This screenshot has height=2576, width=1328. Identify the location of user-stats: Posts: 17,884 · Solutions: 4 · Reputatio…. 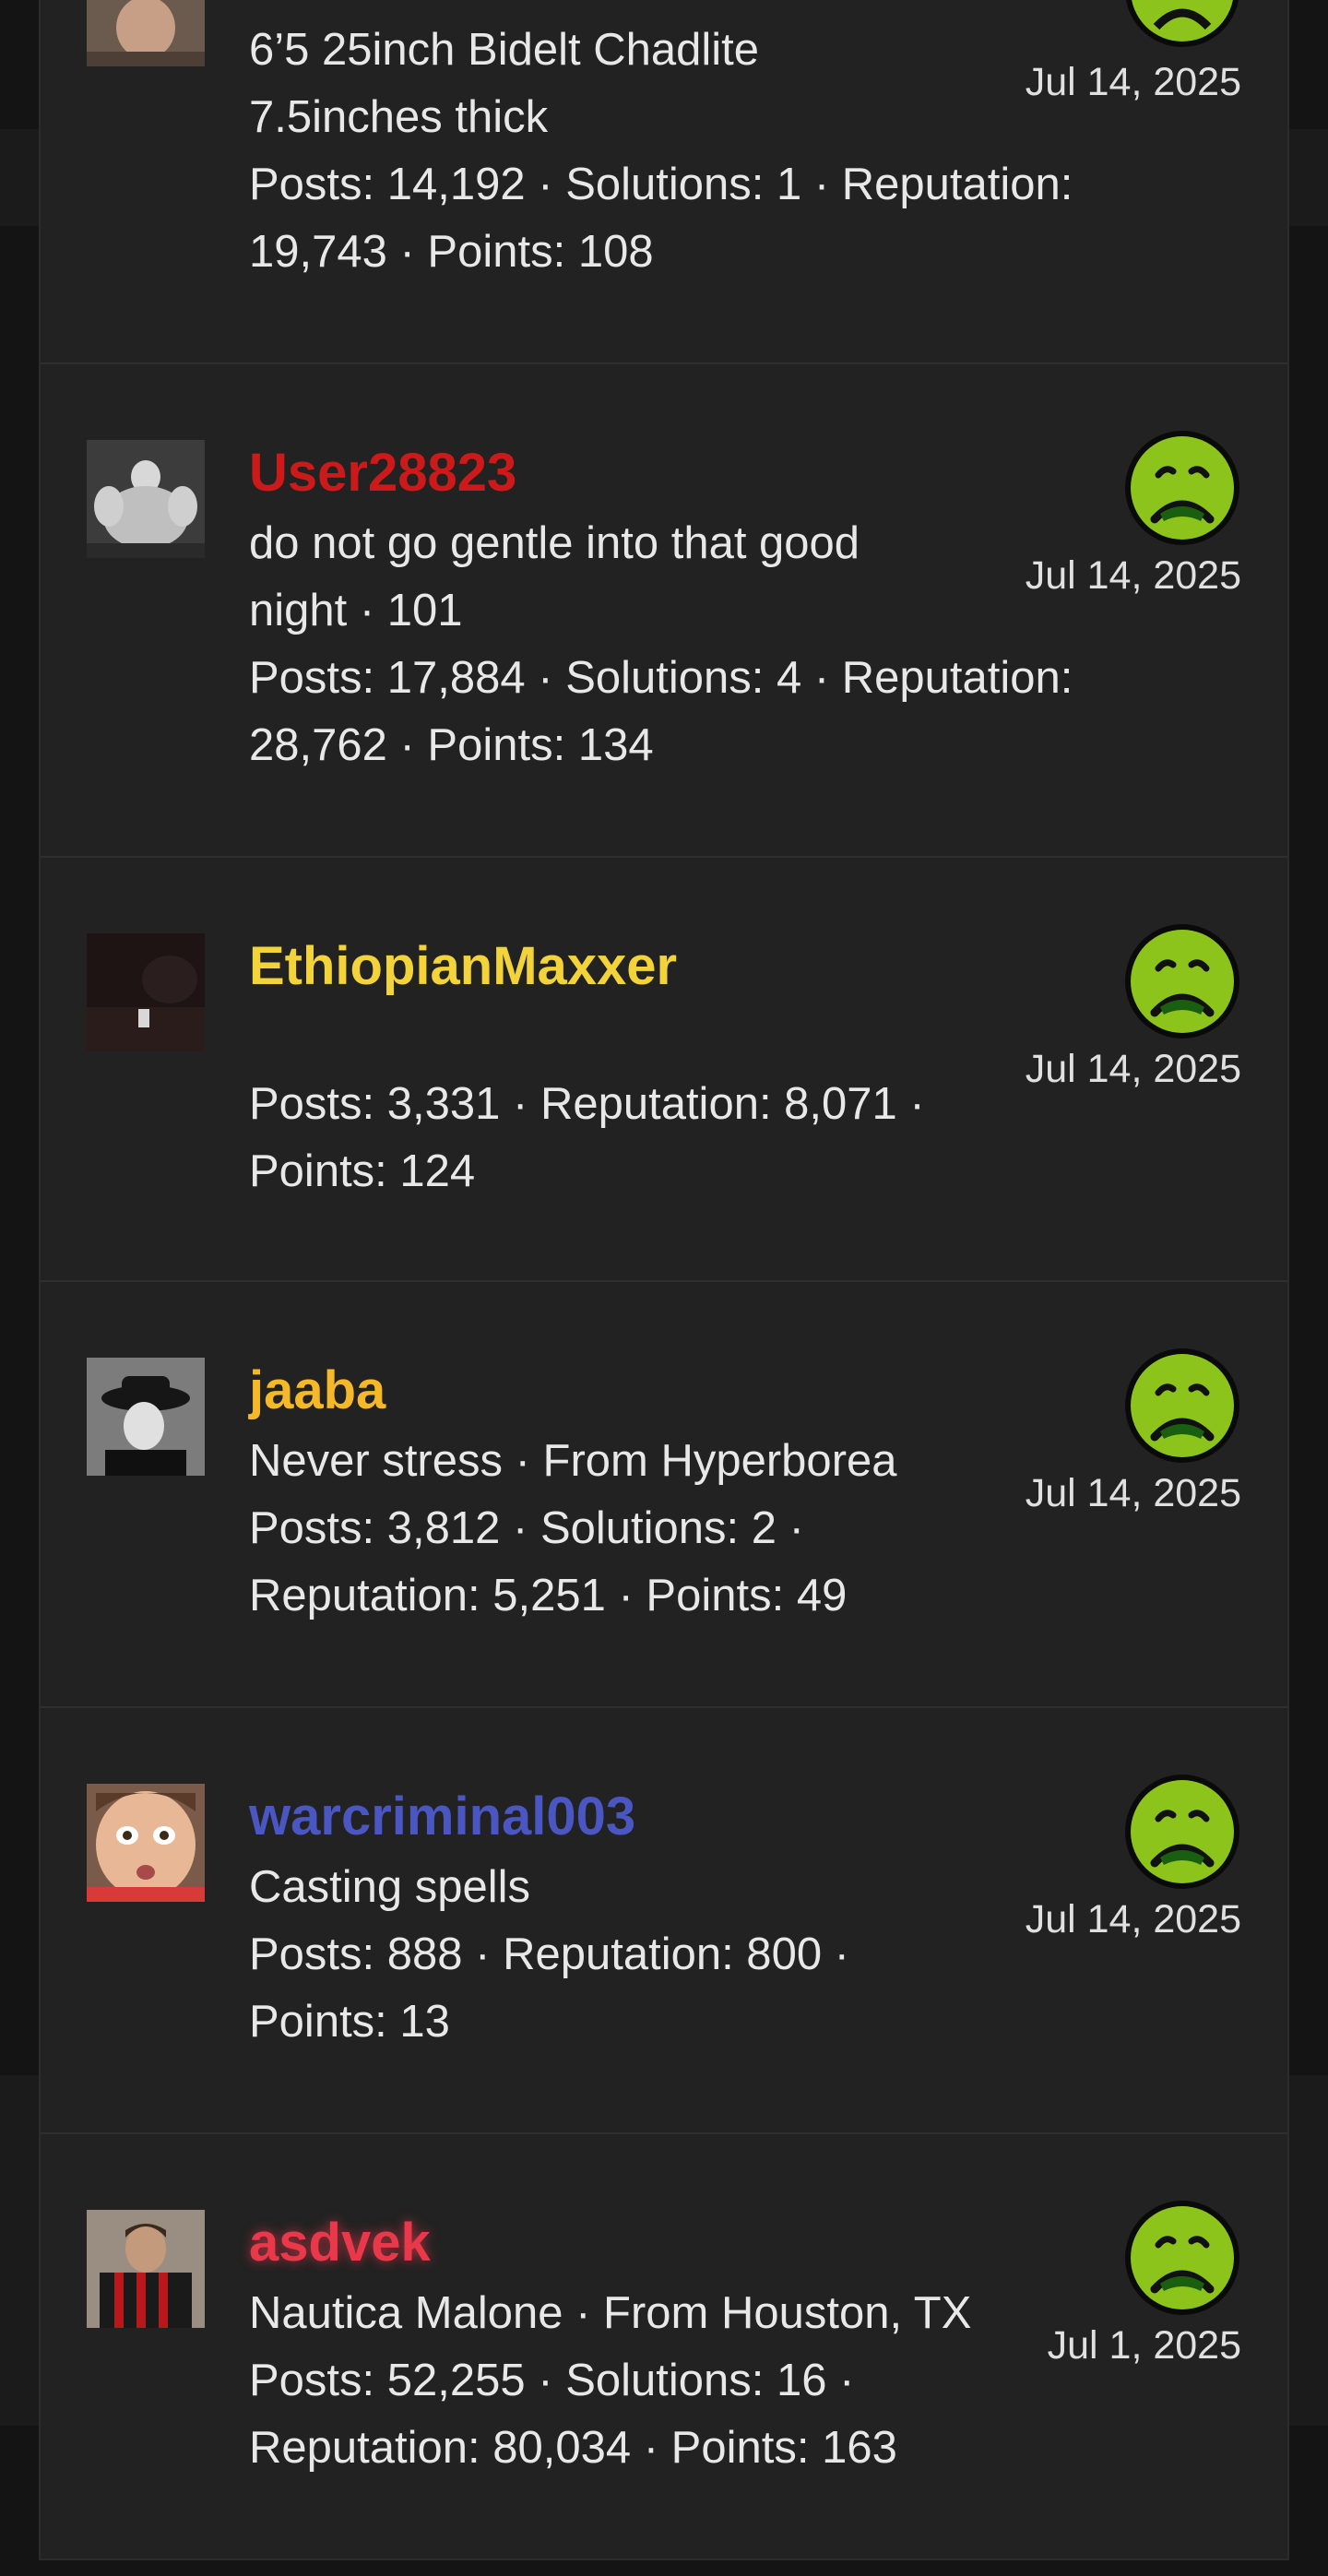
(661, 678).